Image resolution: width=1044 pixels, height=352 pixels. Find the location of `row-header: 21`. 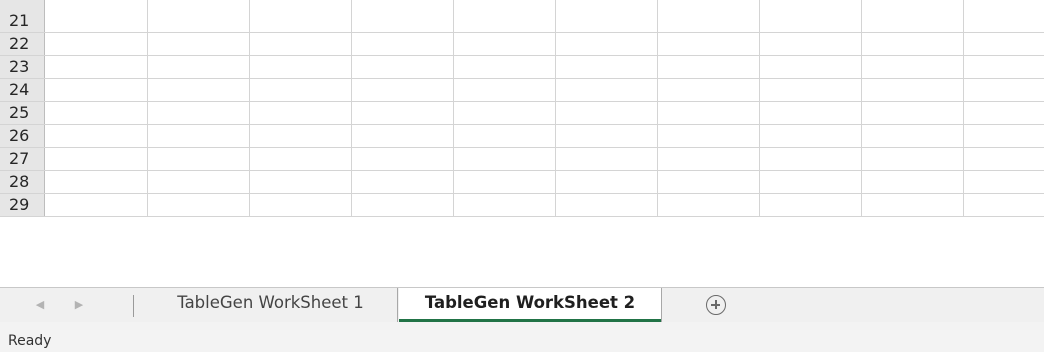

row-header: 21 is located at coordinates (22, 21).